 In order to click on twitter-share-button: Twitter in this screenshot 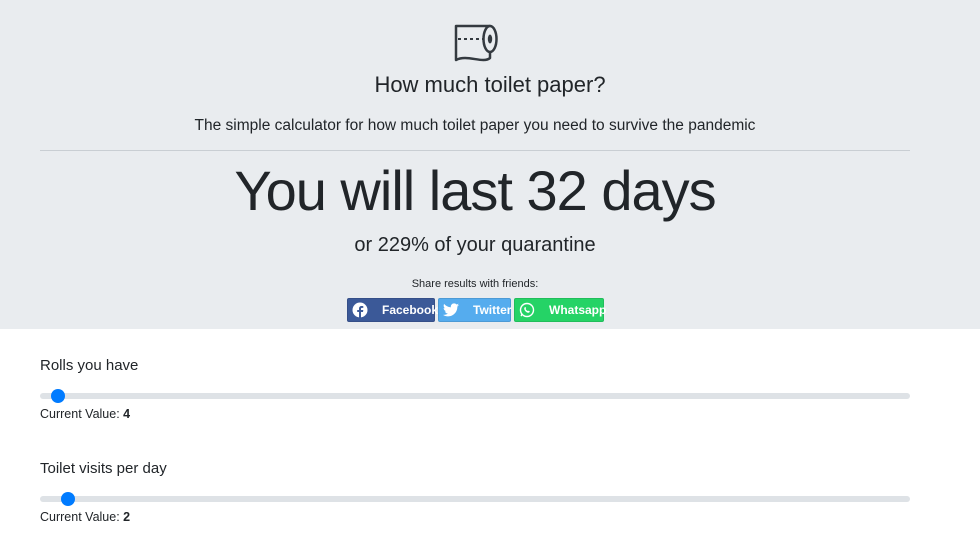, I will do `click(474, 310)`.